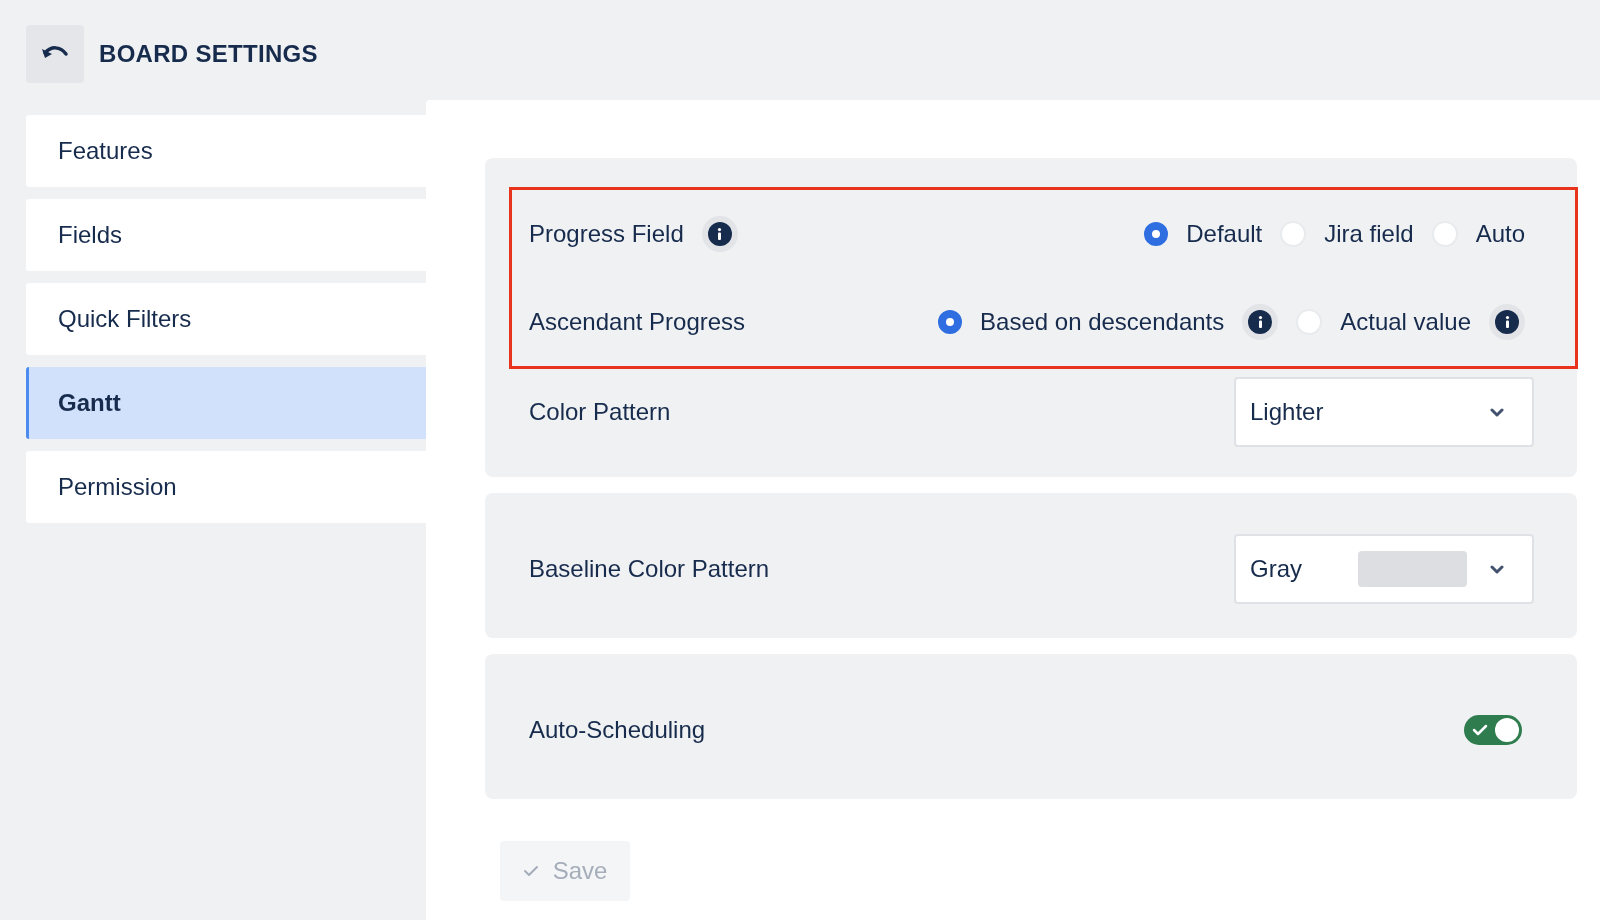 This screenshot has height=920, width=1600. What do you see at coordinates (208, 54) in the screenshot?
I see `page-title: BOARD SETTINGS` at bounding box center [208, 54].